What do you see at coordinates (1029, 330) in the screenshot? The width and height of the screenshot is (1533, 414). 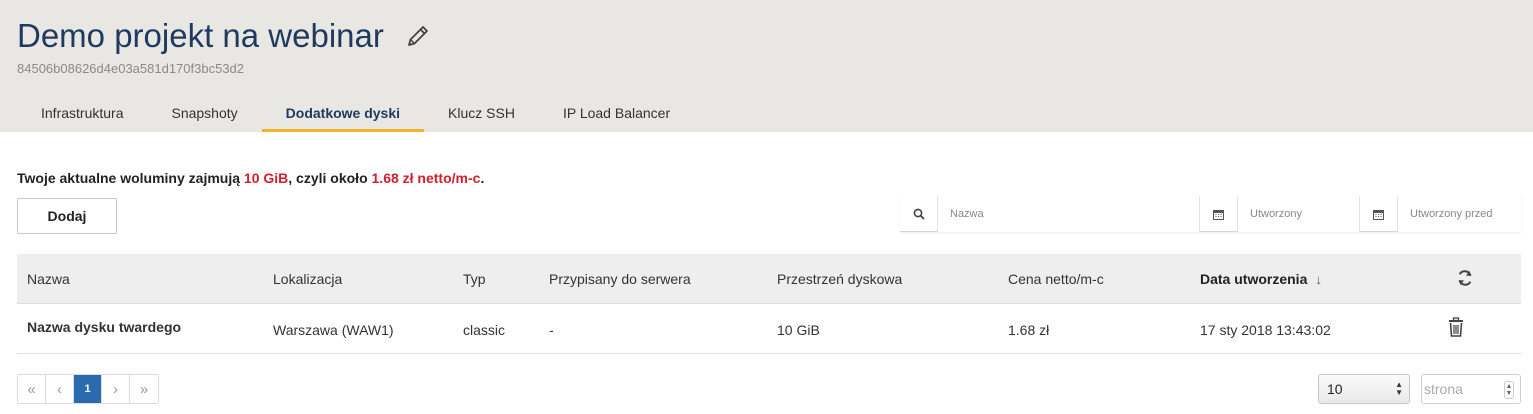 I see `cell-price: 1.68 zł` at bounding box center [1029, 330].